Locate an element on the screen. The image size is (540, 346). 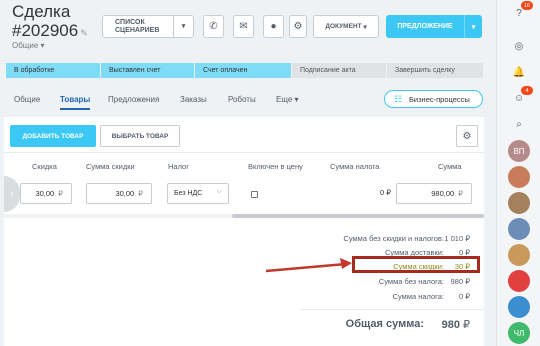
total-value-no-tax: 980 ₽ is located at coordinates (460, 281).